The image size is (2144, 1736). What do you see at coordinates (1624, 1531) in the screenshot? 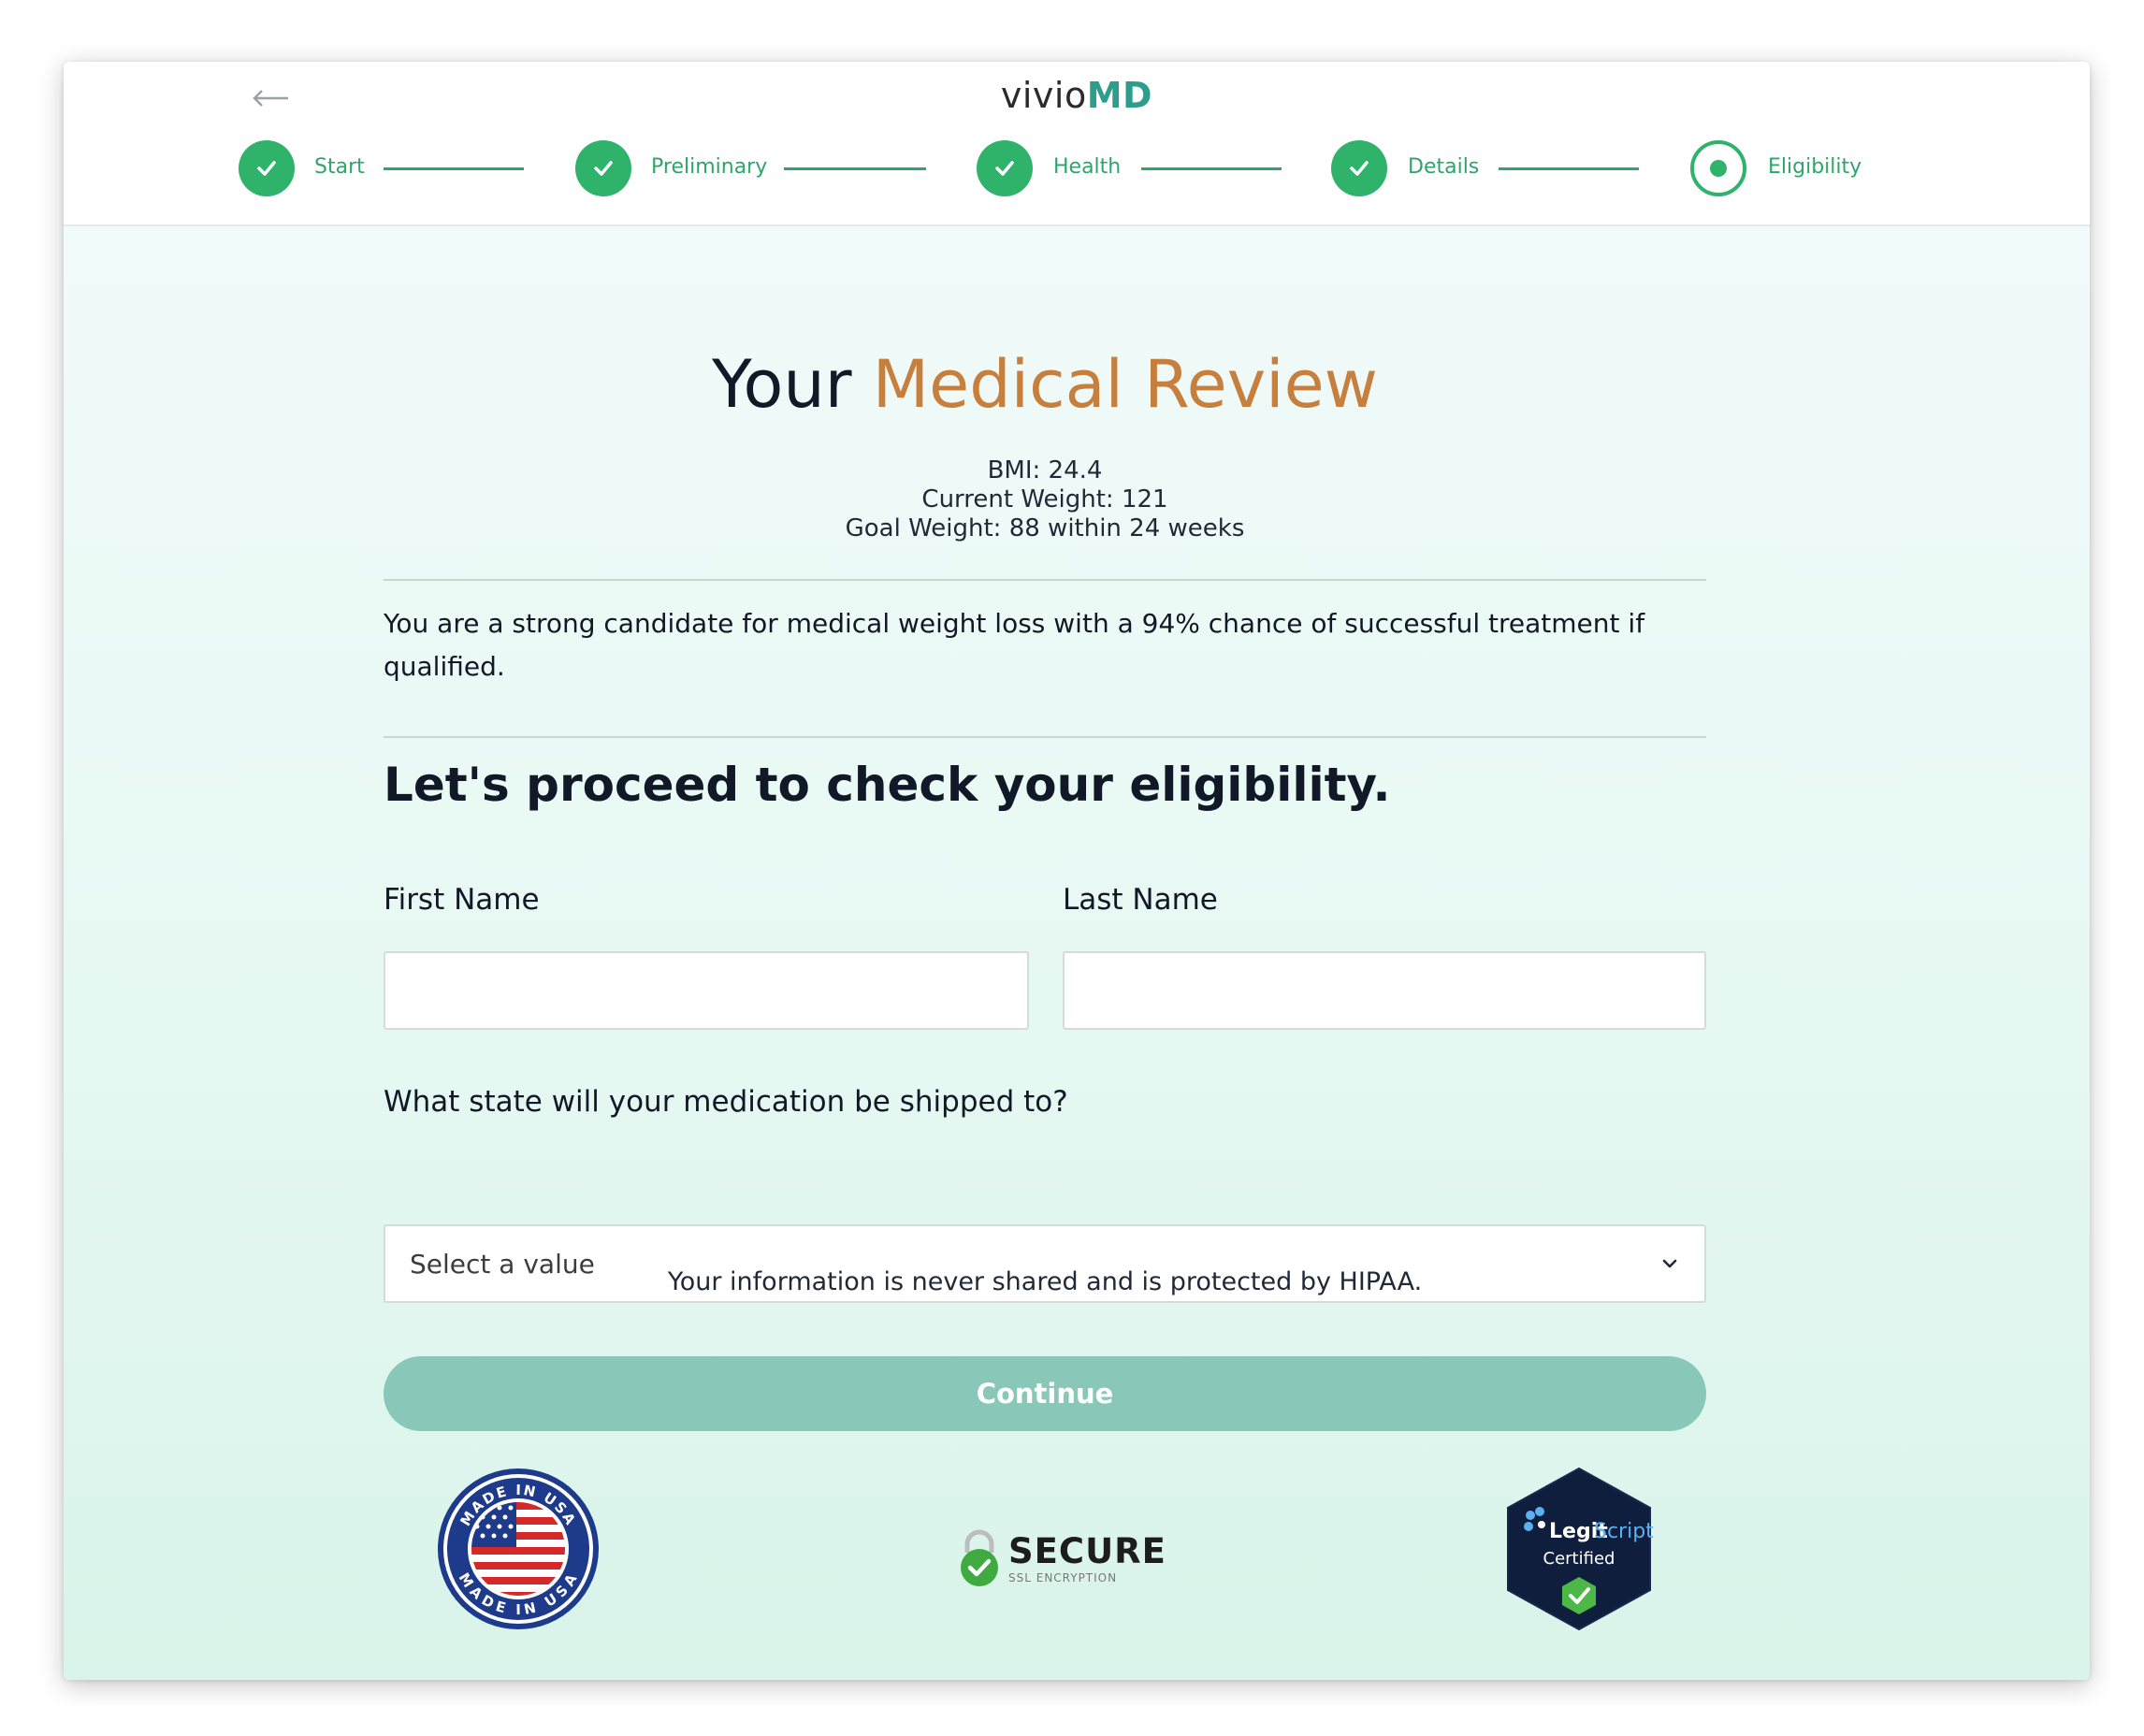
I see `legitscript-name-part2: Script` at bounding box center [1624, 1531].